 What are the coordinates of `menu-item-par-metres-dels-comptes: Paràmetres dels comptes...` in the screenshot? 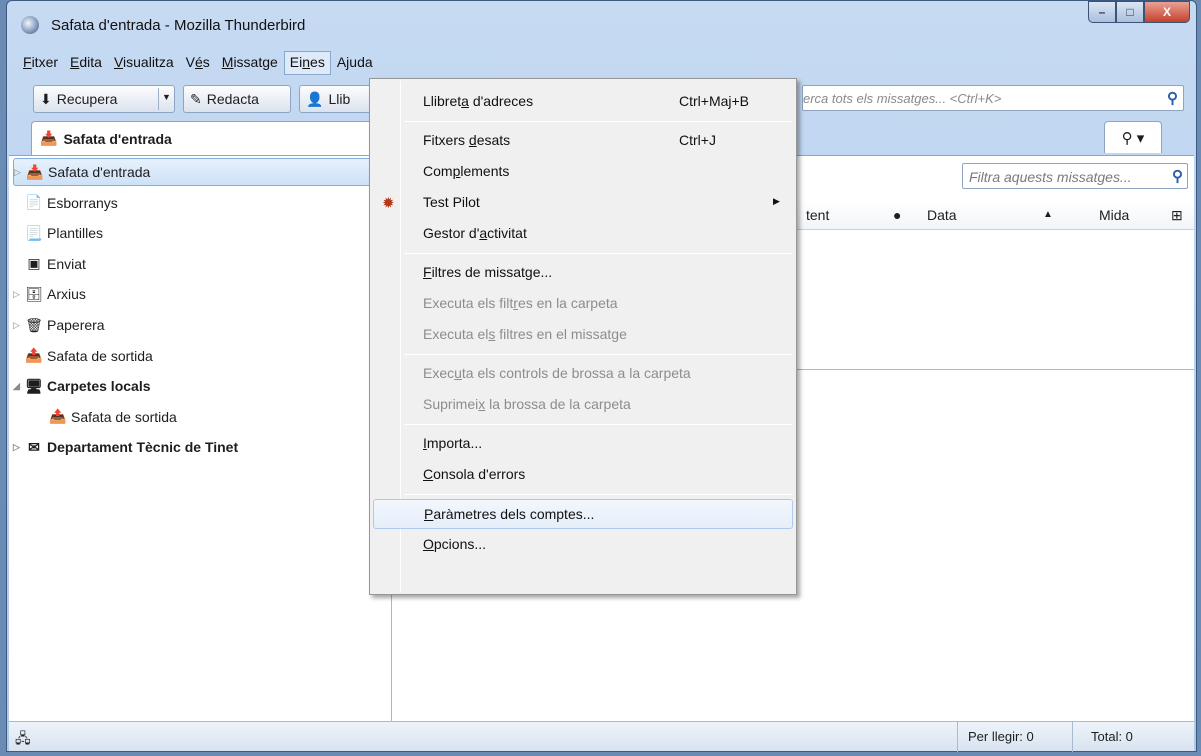 It's located at (583, 514).